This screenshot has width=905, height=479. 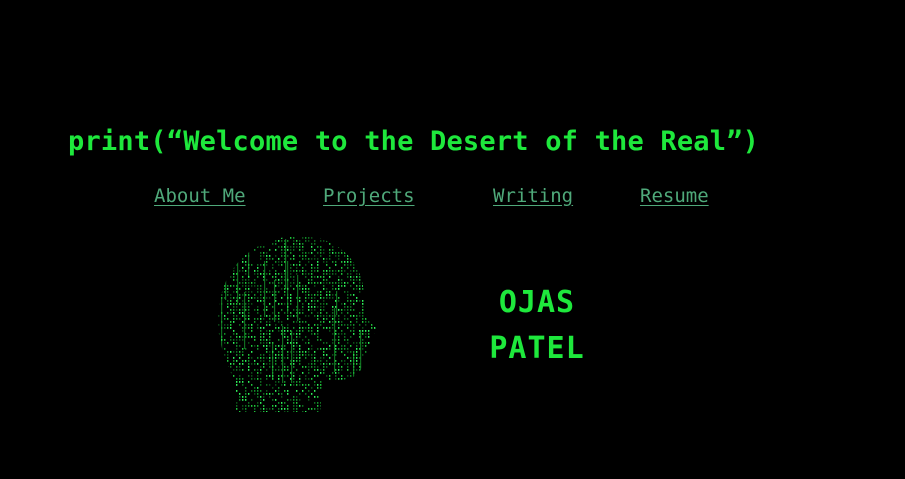 I want to click on main-nav: About Me Projects Writing Resume, so click(x=452, y=196).